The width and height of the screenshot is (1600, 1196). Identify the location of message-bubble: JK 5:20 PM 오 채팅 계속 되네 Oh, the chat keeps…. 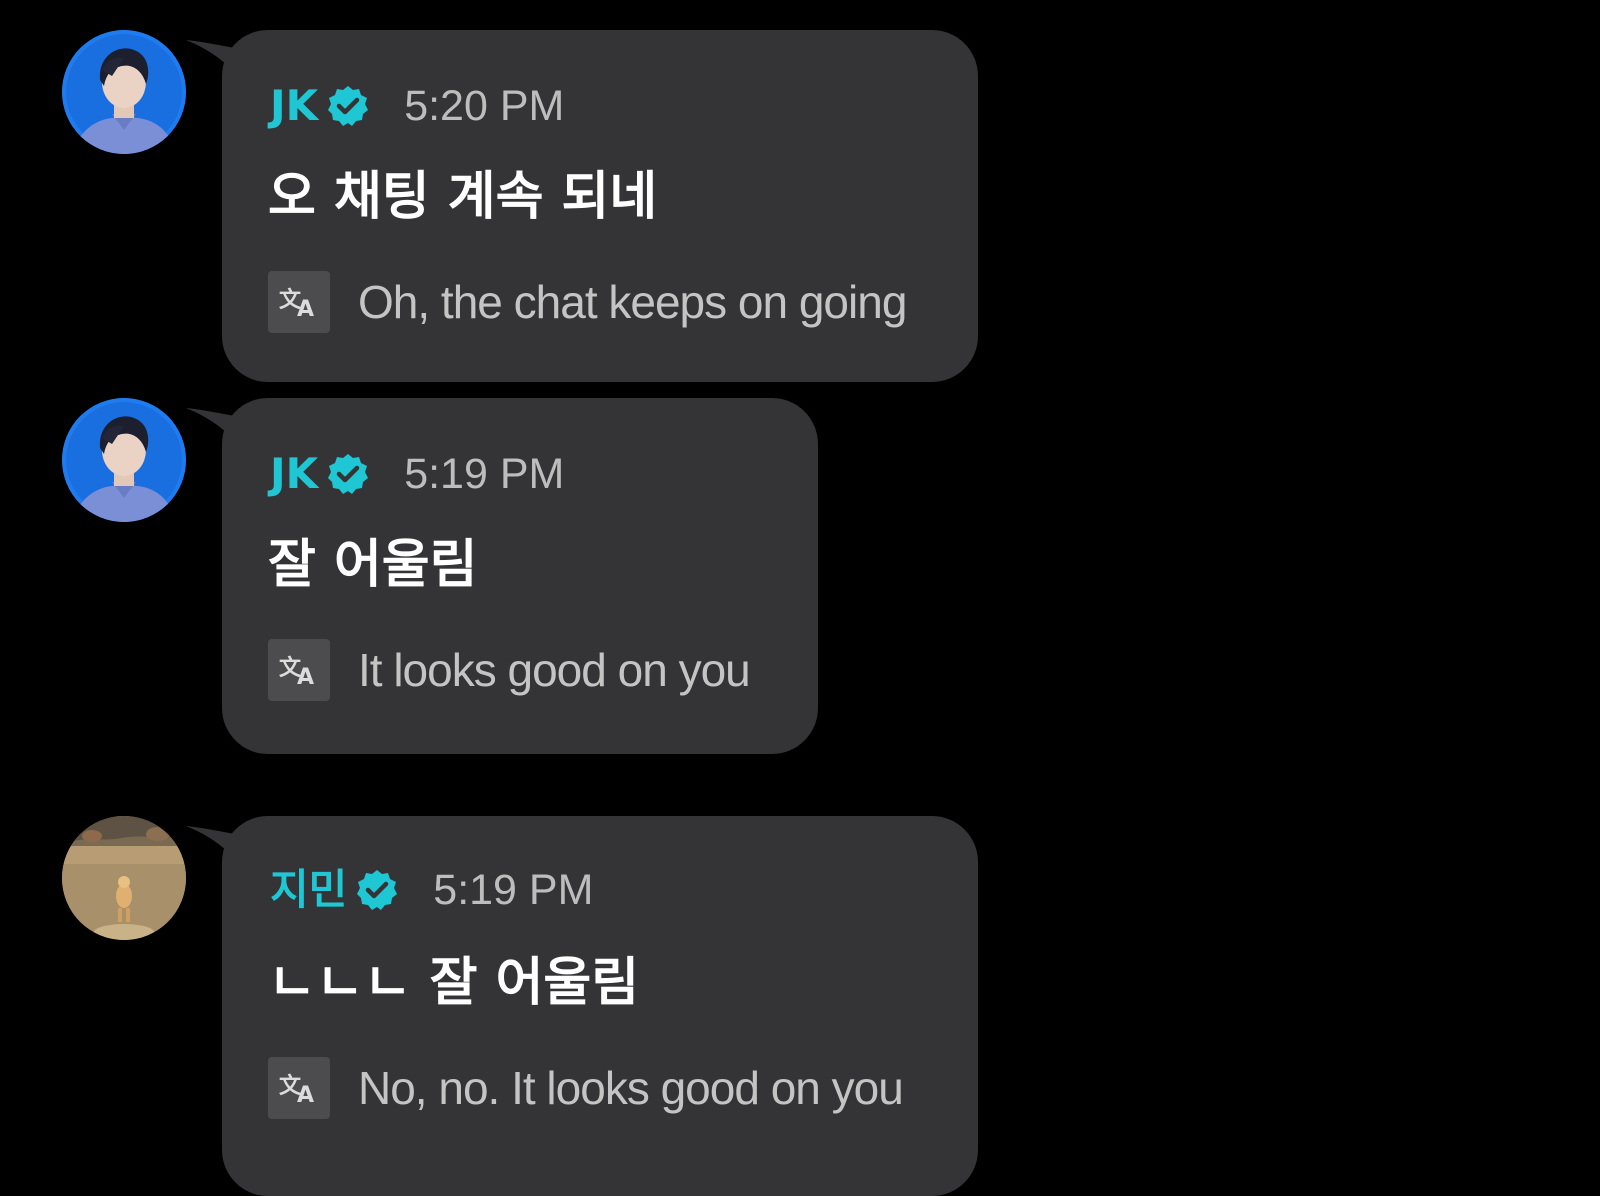
(600, 206).